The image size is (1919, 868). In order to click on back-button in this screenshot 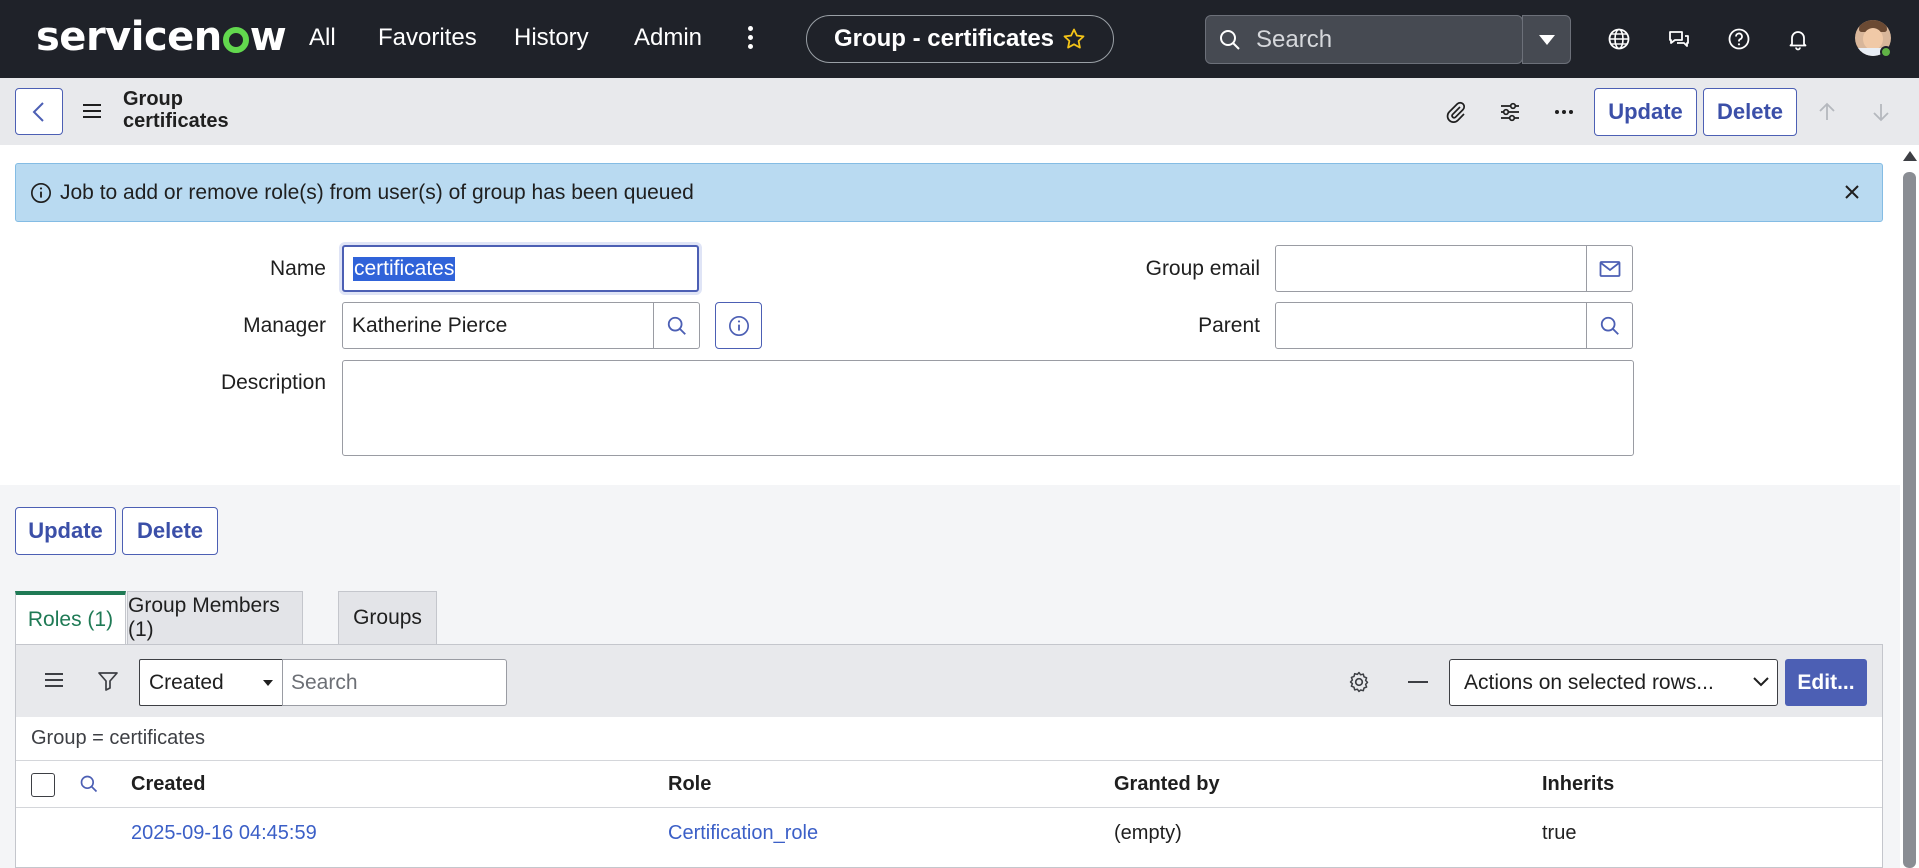, I will do `click(39, 111)`.